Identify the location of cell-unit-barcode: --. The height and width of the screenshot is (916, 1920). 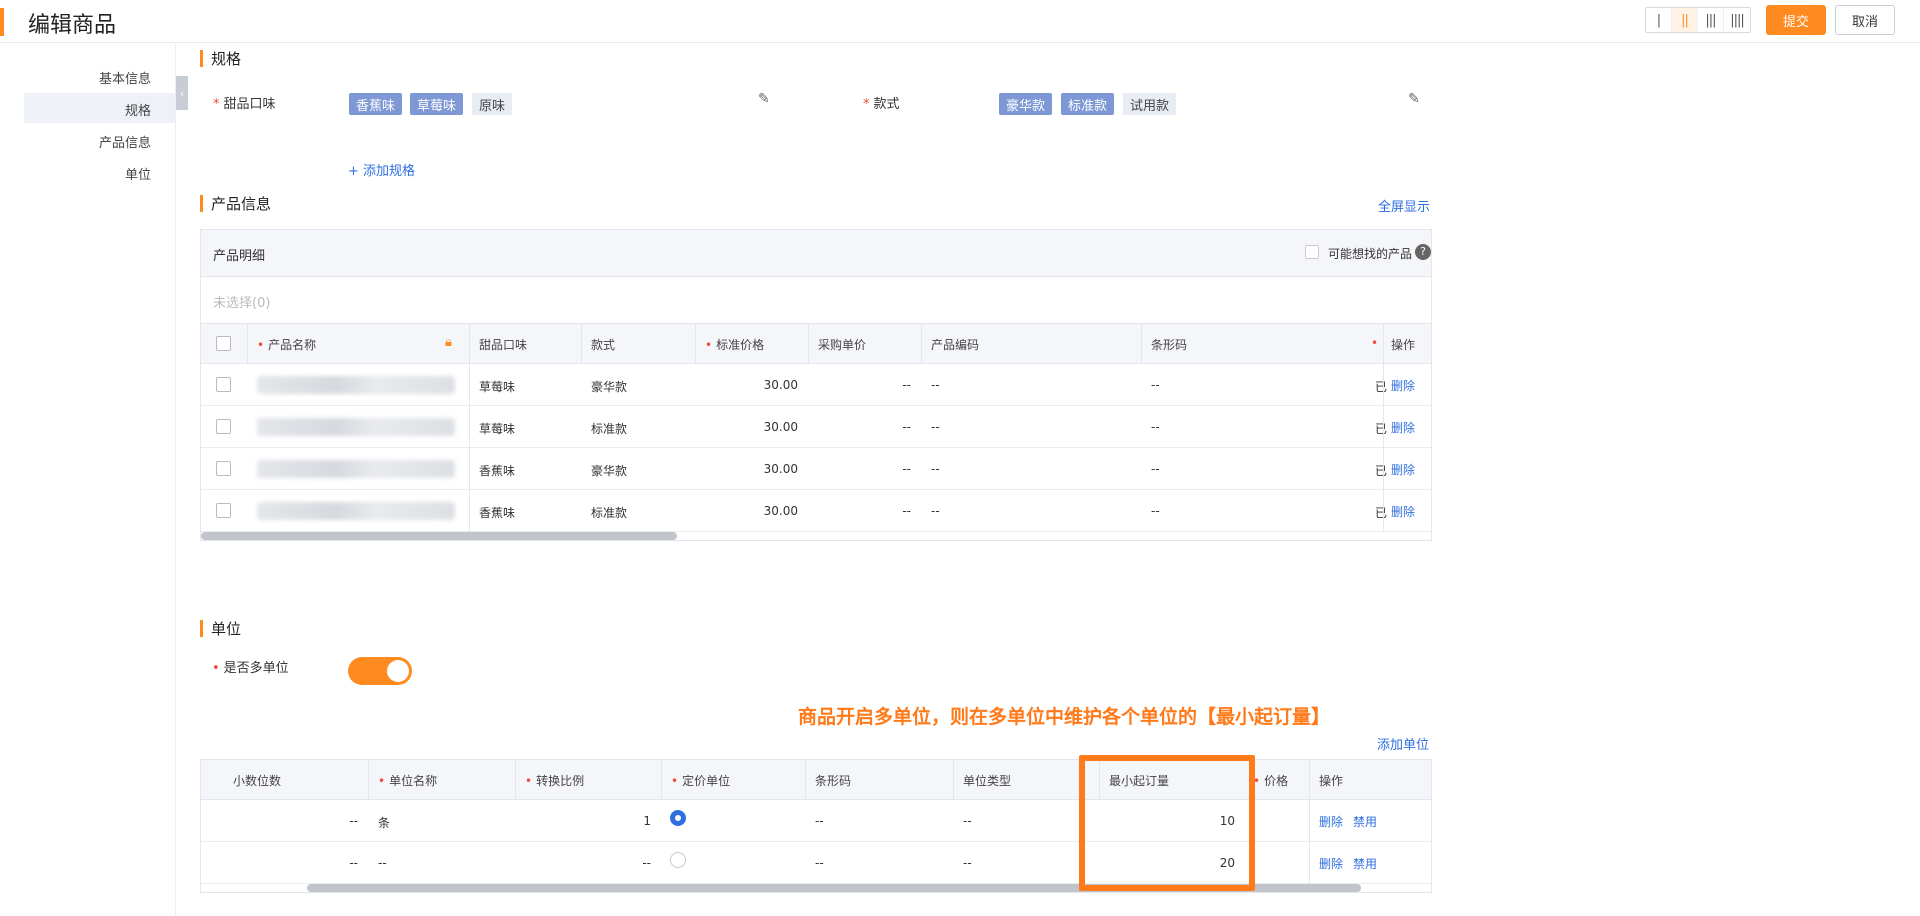
(819, 821).